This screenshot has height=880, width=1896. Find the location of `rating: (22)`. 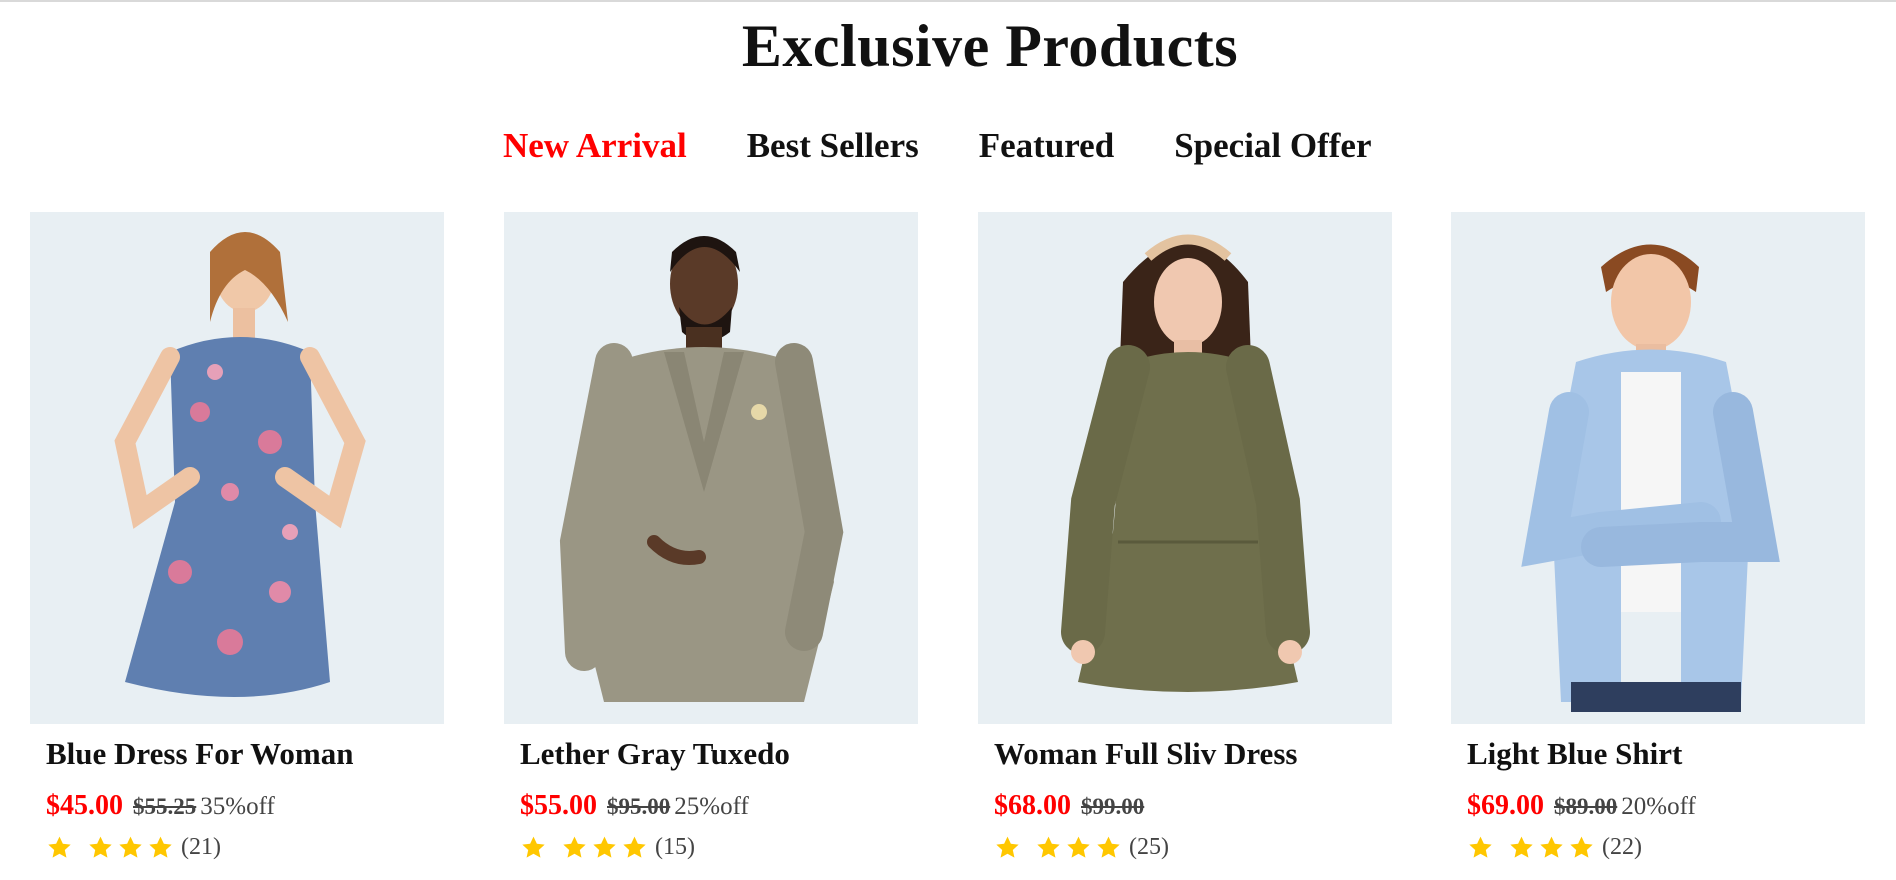

rating: (22) is located at coordinates (1554, 847).